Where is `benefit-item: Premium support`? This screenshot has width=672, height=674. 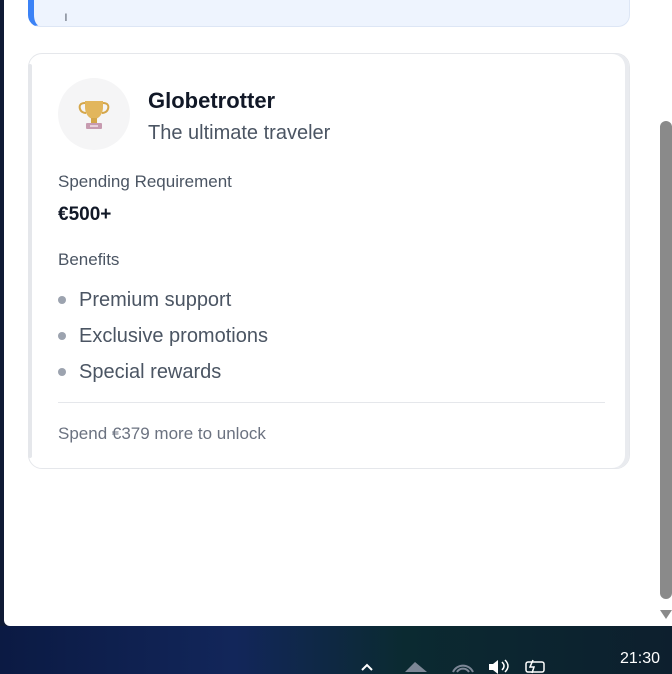 benefit-item: Premium support is located at coordinates (163, 300).